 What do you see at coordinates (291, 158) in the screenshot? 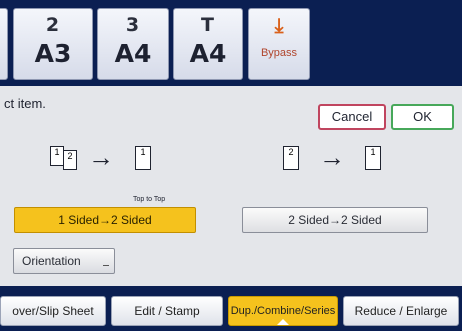
I see `duplex-page-icon-source: 2` at bounding box center [291, 158].